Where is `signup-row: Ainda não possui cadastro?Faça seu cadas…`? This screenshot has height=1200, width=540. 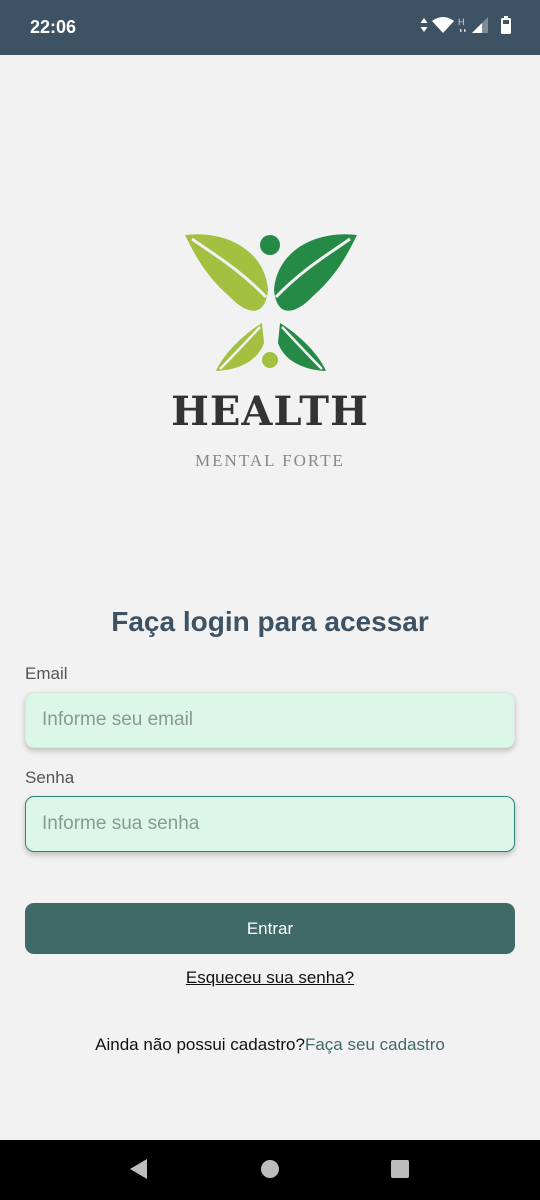 signup-row: Ainda não possui cadastro?Faça seu cadas… is located at coordinates (270, 1045).